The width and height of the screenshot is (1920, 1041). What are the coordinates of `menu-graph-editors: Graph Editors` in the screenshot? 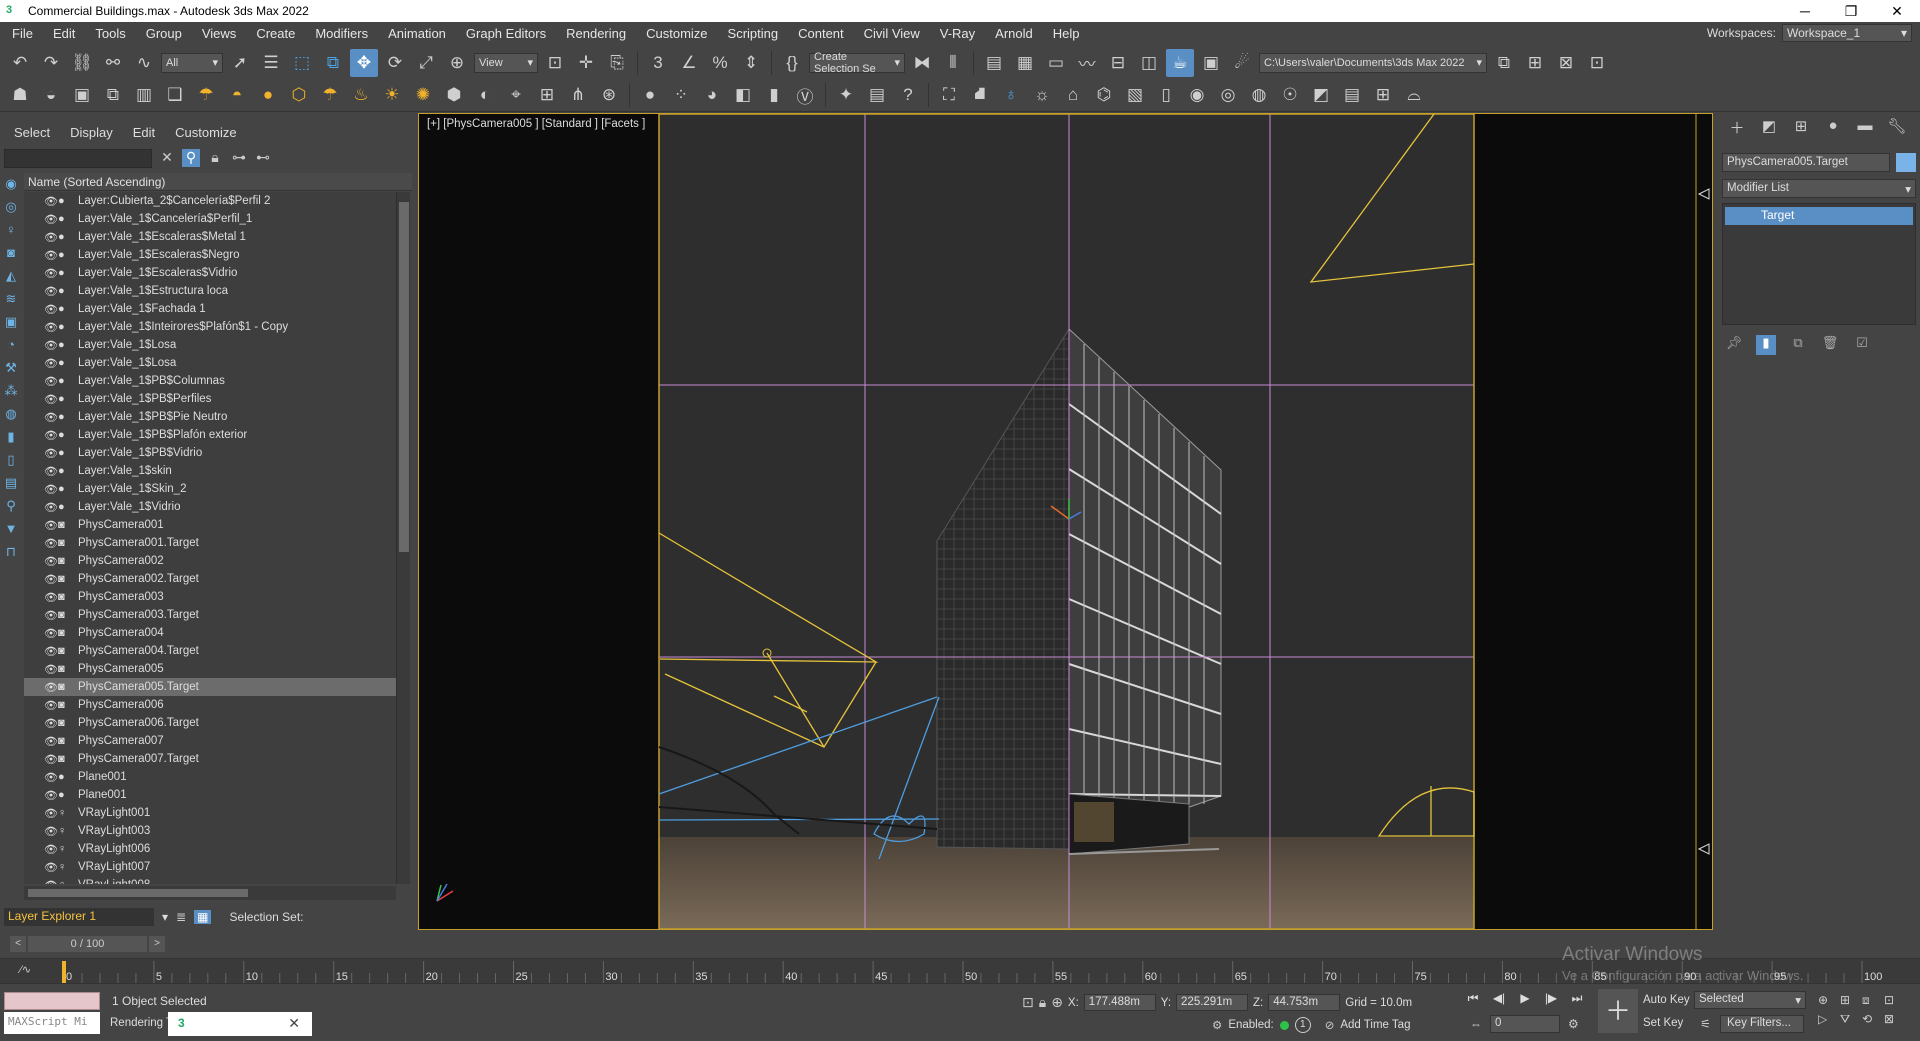 It's located at (506, 33).